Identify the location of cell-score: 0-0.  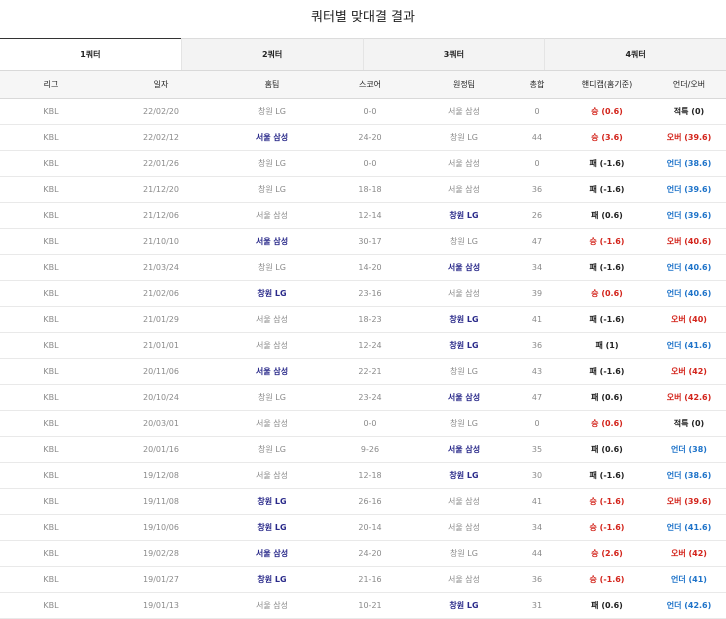
(370, 163).